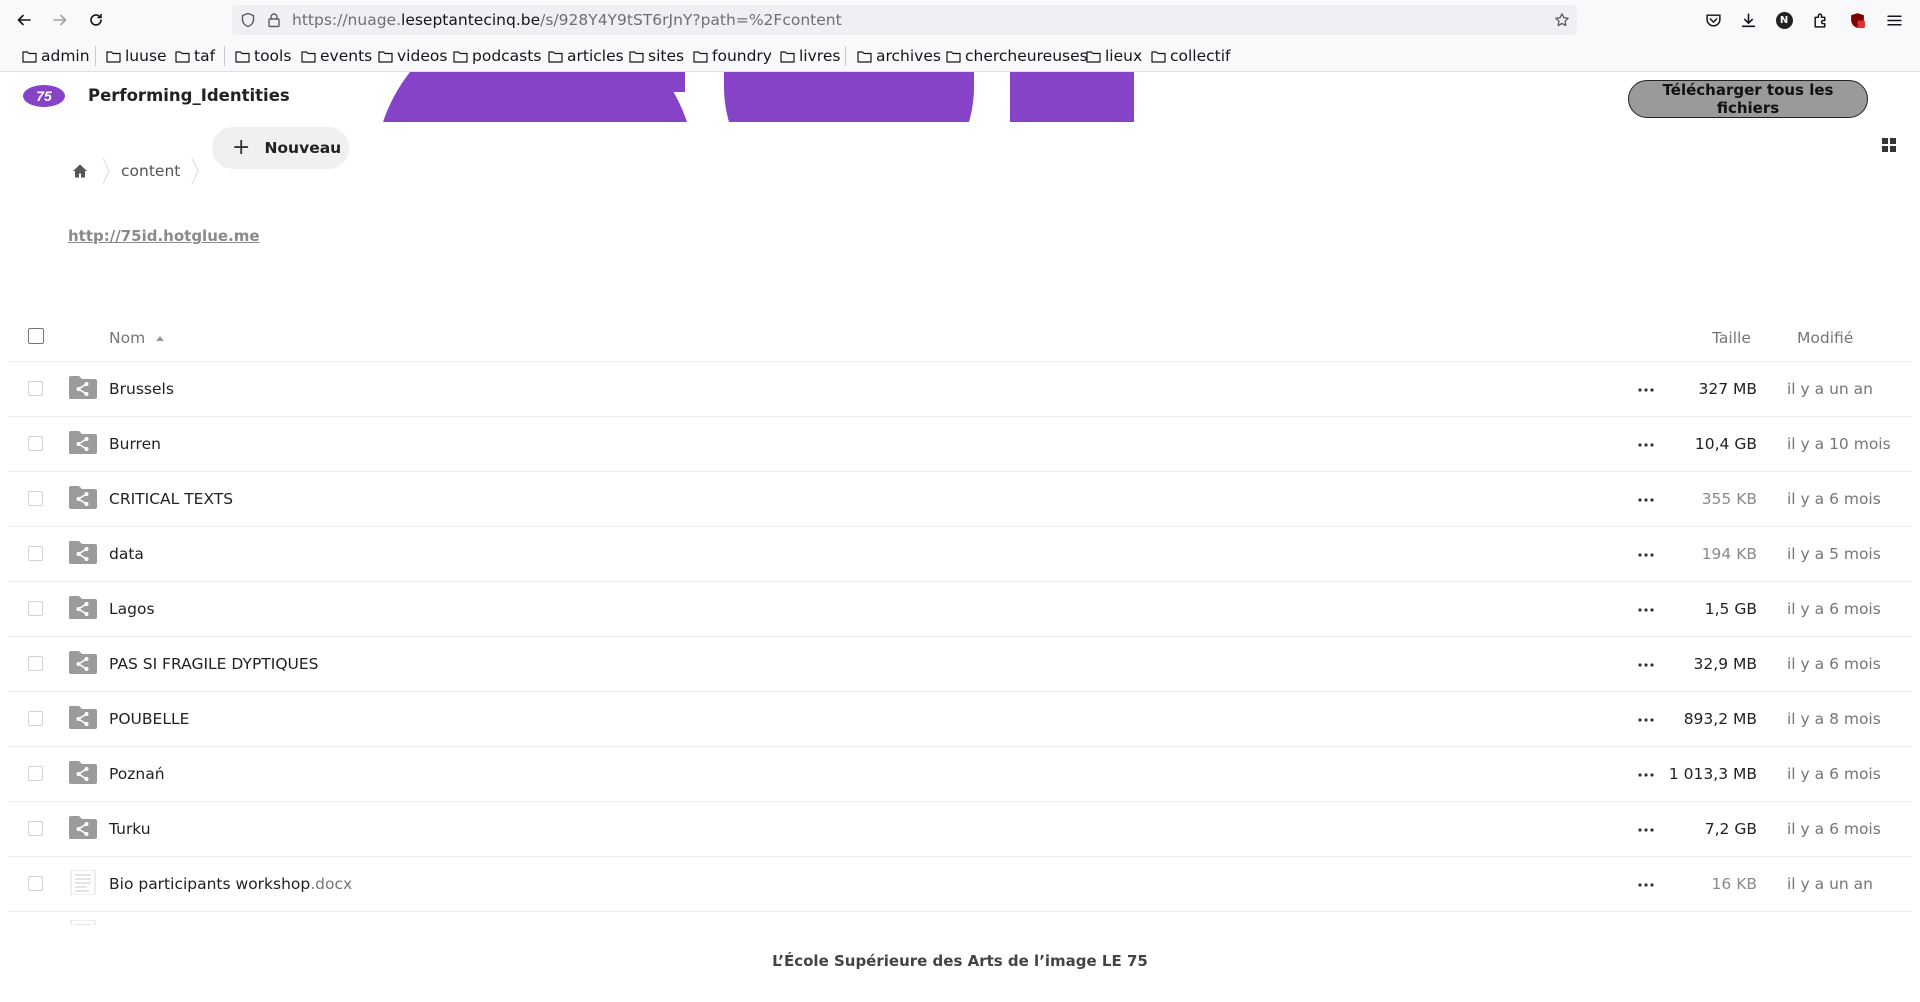 This screenshot has height=1002, width=1920. I want to click on breadcrumb-home, so click(80, 171).